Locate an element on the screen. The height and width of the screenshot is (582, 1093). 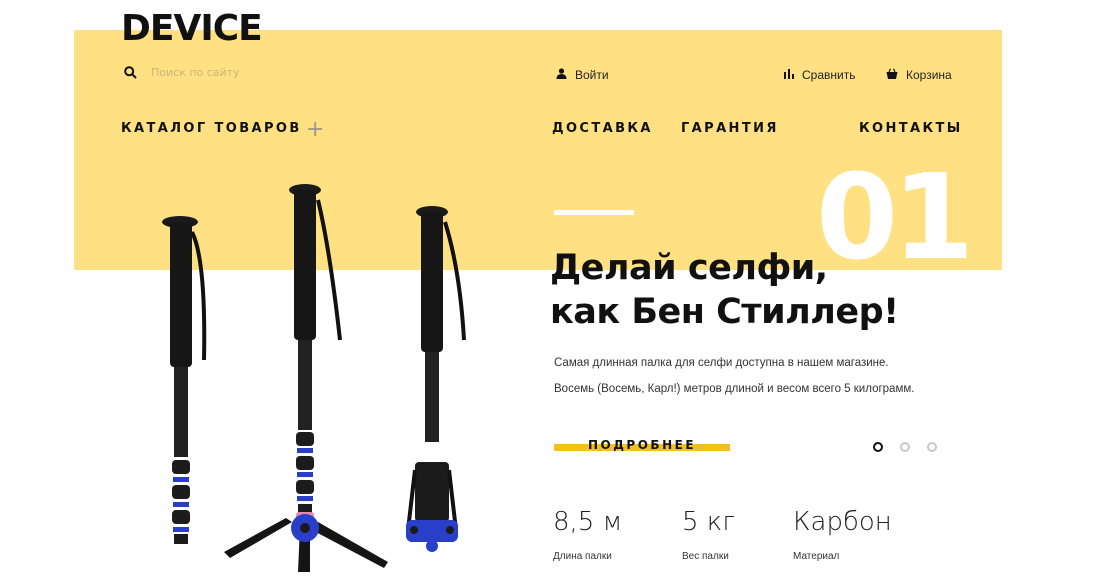
stat-weight: 5 кг Вес палки is located at coordinates (708, 534).